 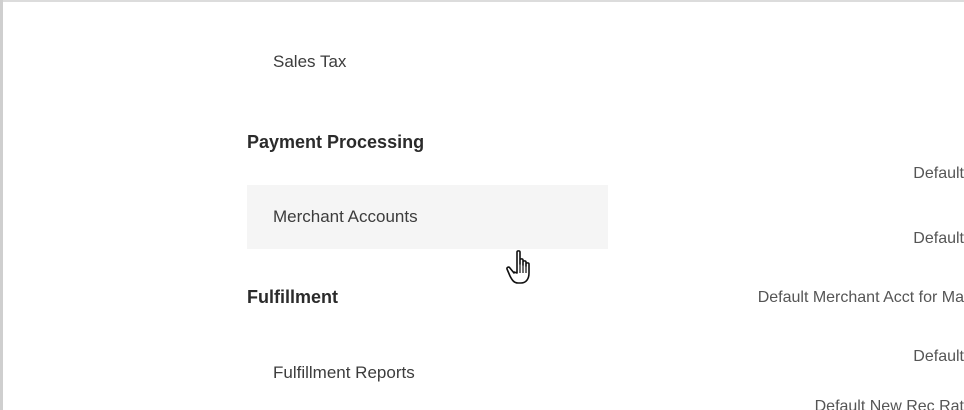 I want to click on sidebar-item-label: Sales Tax, so click(x=310, y=61).